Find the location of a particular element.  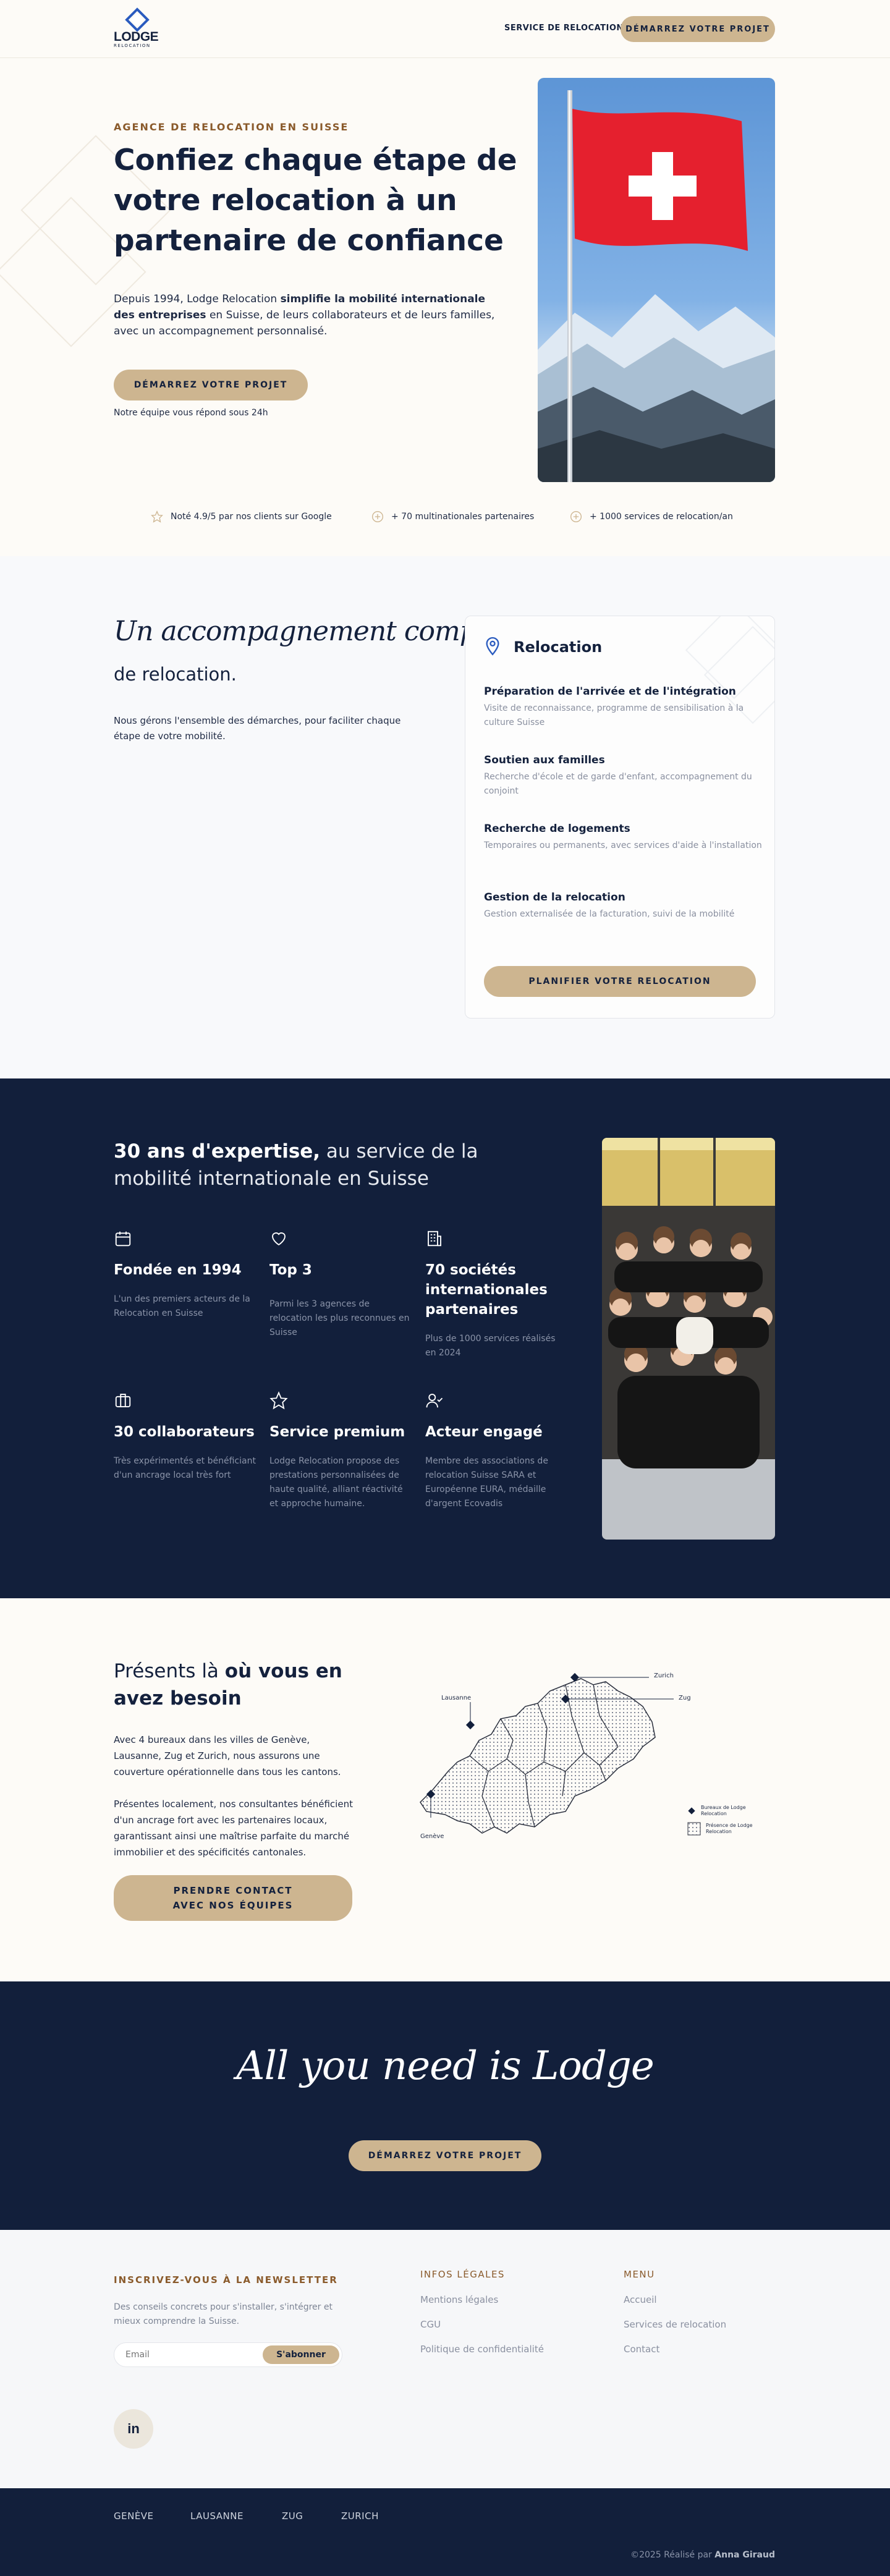

credit-prefix: ©2025 Réalisé par is located at coordinates (672, 2555).